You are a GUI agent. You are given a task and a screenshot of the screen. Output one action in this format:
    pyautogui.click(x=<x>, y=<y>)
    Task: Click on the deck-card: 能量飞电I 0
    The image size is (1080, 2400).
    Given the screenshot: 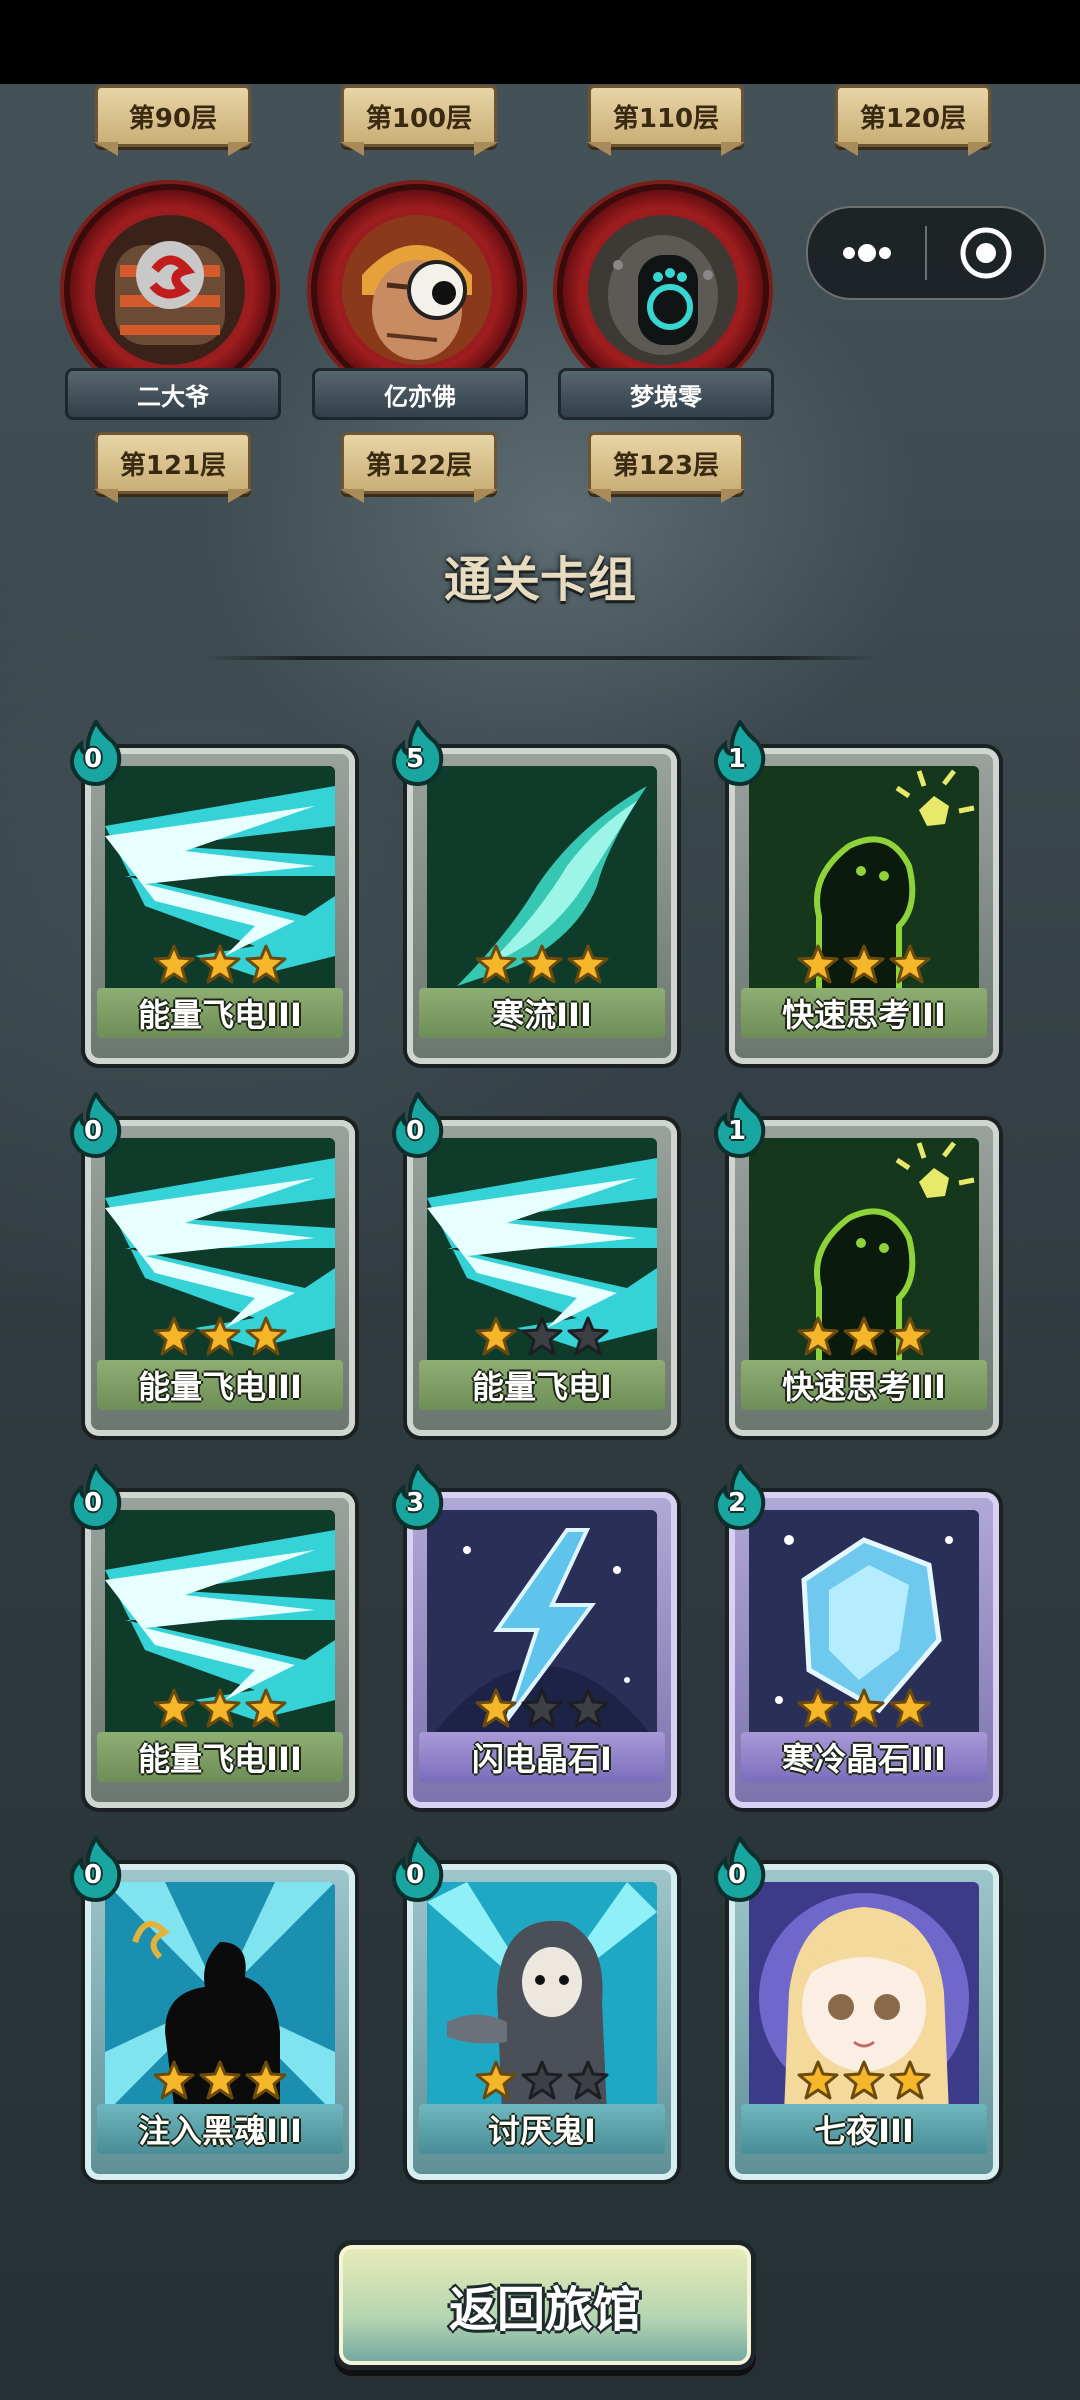 What is the action you would take?
    pyautogui.click(x=534, y=1263)
    